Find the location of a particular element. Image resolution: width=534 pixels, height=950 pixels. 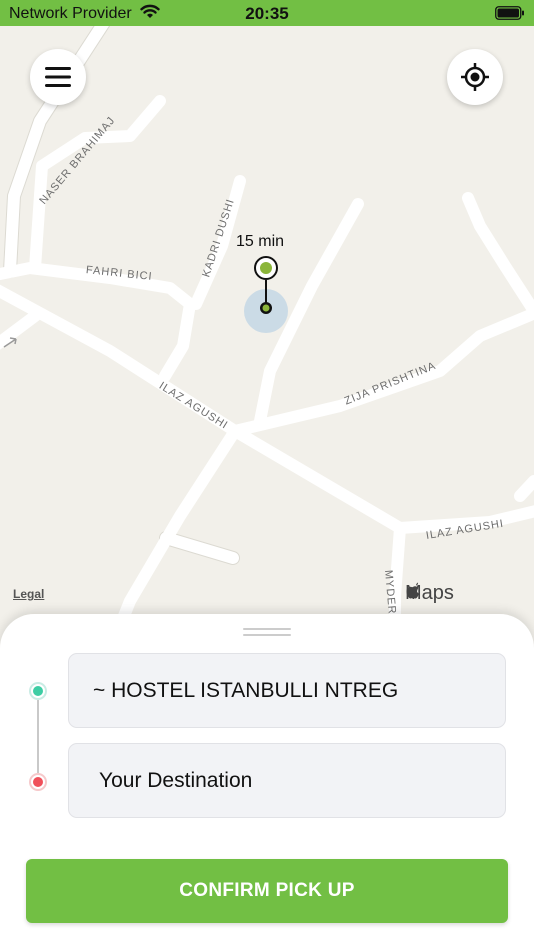

status-bar: Network Provider 20:35 is located at coordinates (267, 13).